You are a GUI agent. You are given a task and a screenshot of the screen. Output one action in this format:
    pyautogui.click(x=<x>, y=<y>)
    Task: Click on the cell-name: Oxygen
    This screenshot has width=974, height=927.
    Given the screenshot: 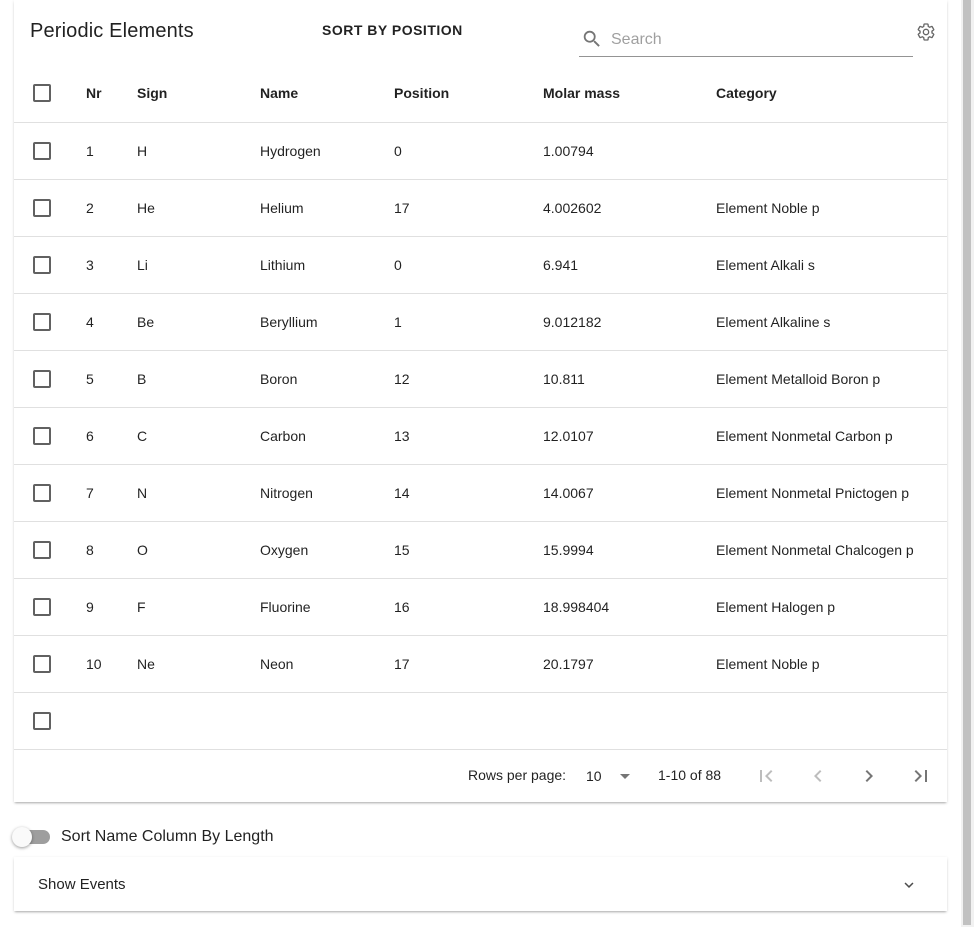 What is the action you would take?
    pyautogui.click(x=327, y=550)
    